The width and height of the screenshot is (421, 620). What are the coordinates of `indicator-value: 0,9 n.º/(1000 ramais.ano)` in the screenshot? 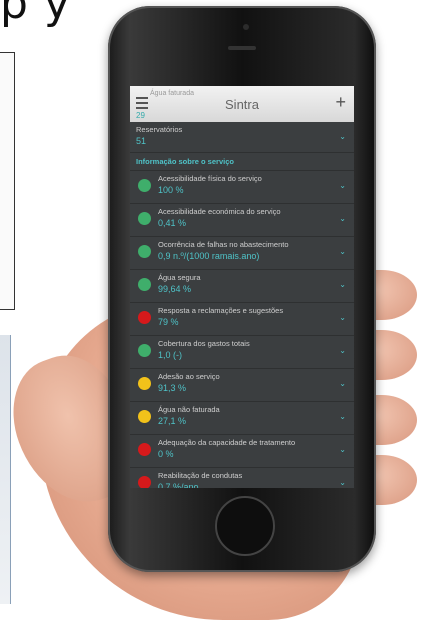 It's located at (209, 256).